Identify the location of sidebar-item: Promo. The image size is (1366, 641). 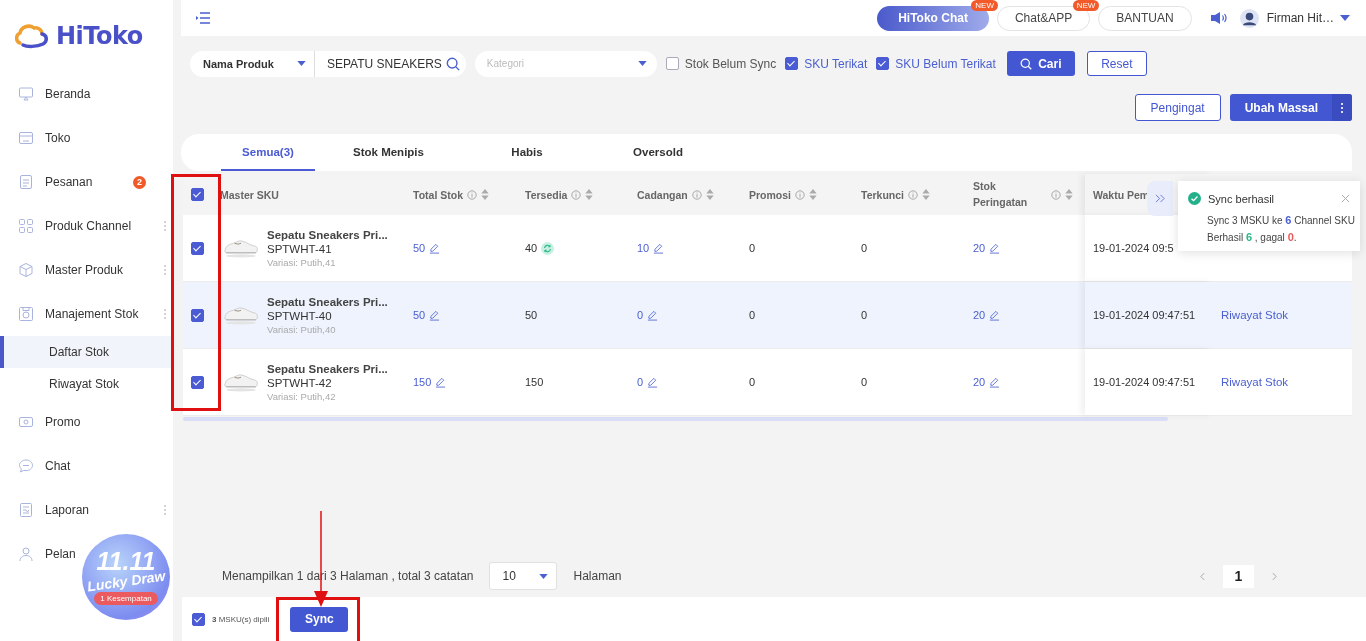
(44, 422).